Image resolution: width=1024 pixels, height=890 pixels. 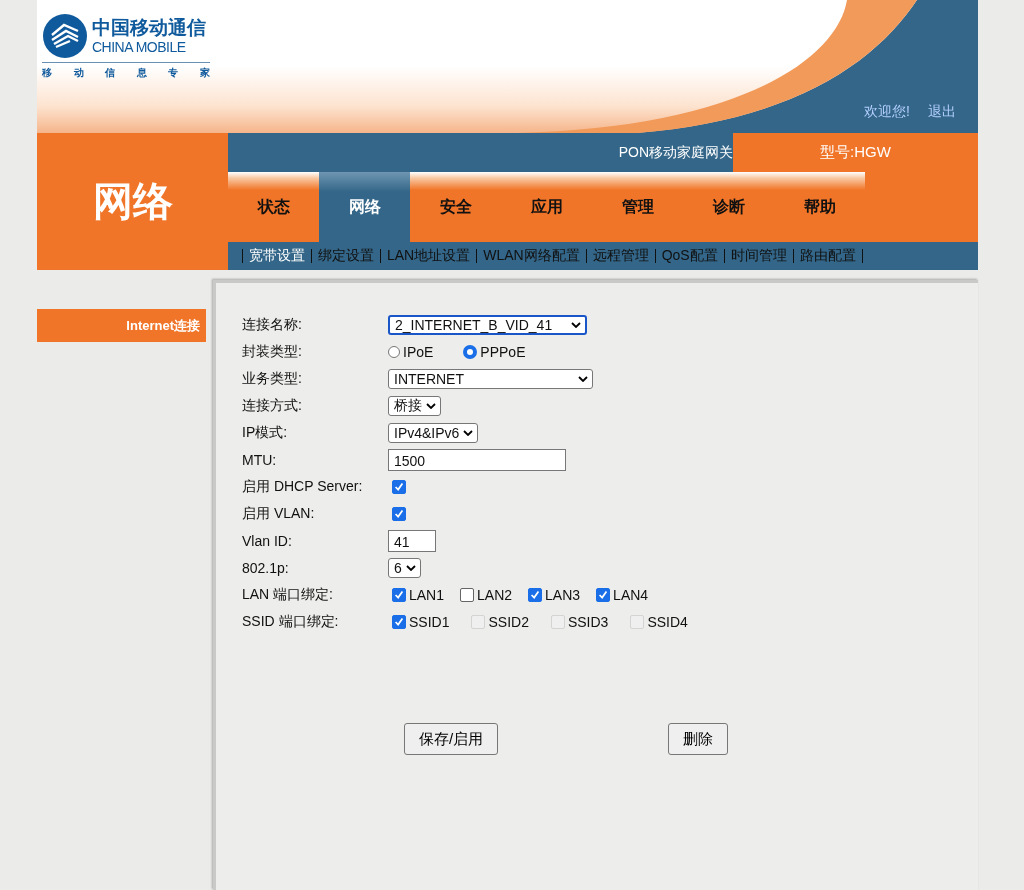 What do you see at coordinates (588, 621) in the screenshot?
I see `option-label: SSID3` at bounding box center [588, 621].